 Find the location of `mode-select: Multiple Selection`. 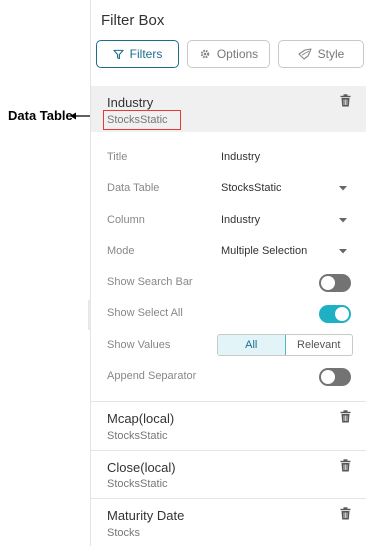

mode-select: Multiple Selection is located at coordinates (264, 251).